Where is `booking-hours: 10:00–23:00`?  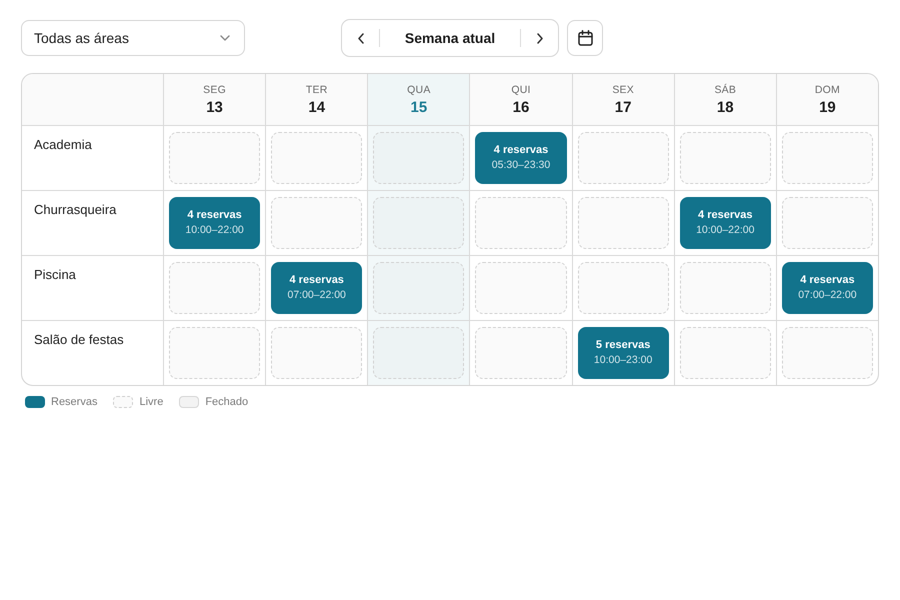 booking-hours: 10:00–23:00 is located at coordinates (623, 360).